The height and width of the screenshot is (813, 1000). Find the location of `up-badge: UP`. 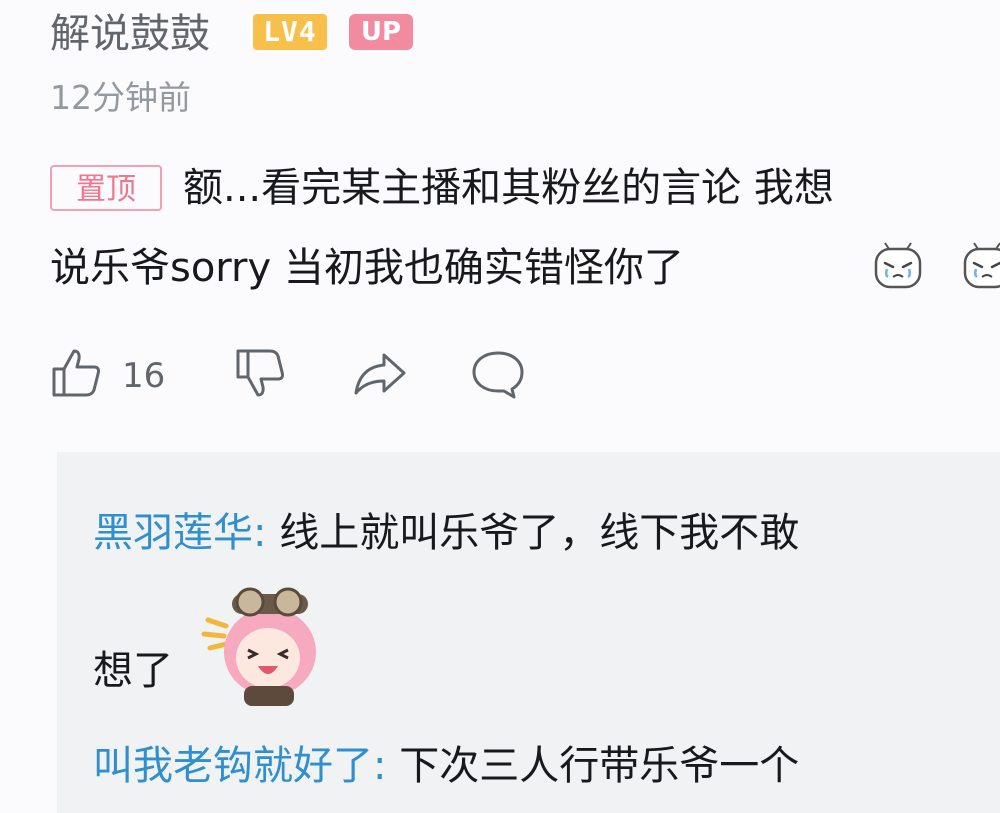

up-badge: UP is located at coordinates (381, 32).